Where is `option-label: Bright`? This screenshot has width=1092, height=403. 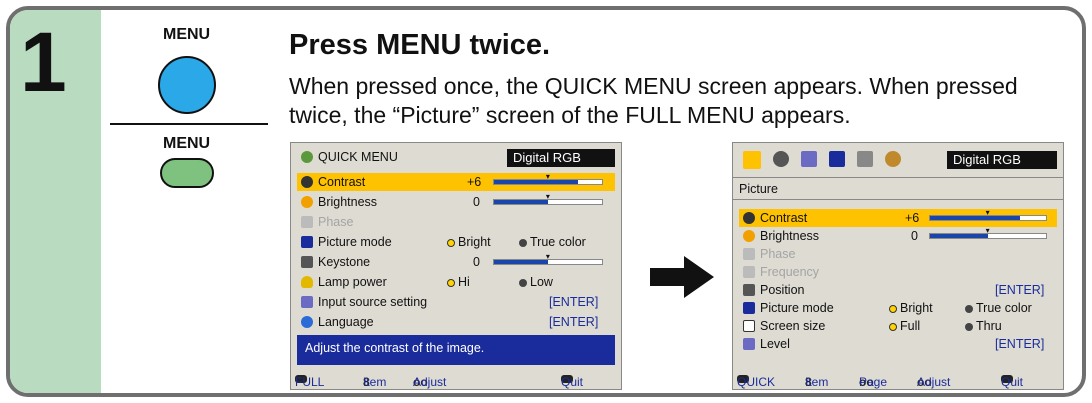
option-label: Bright is located at coordinates (916, 308).